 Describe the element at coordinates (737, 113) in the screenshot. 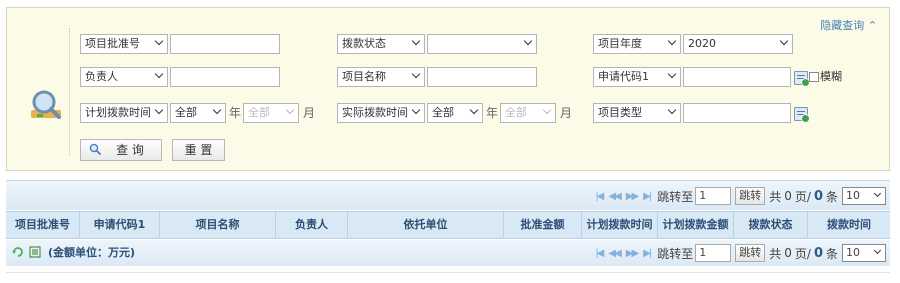

I see `project-type-input` at that location.